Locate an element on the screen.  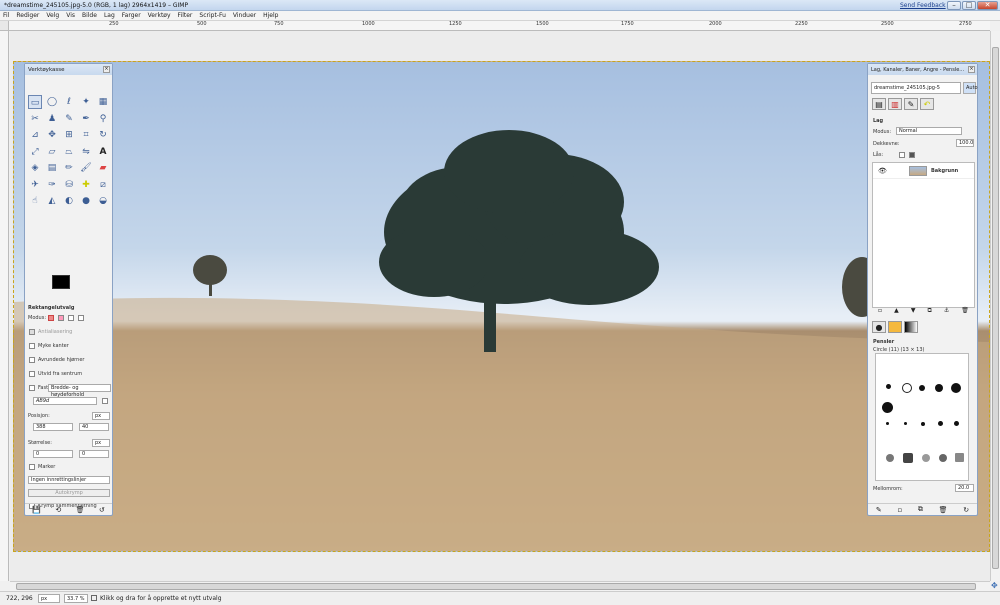
size-h-field: 0 is located at coordinates (94, 454).